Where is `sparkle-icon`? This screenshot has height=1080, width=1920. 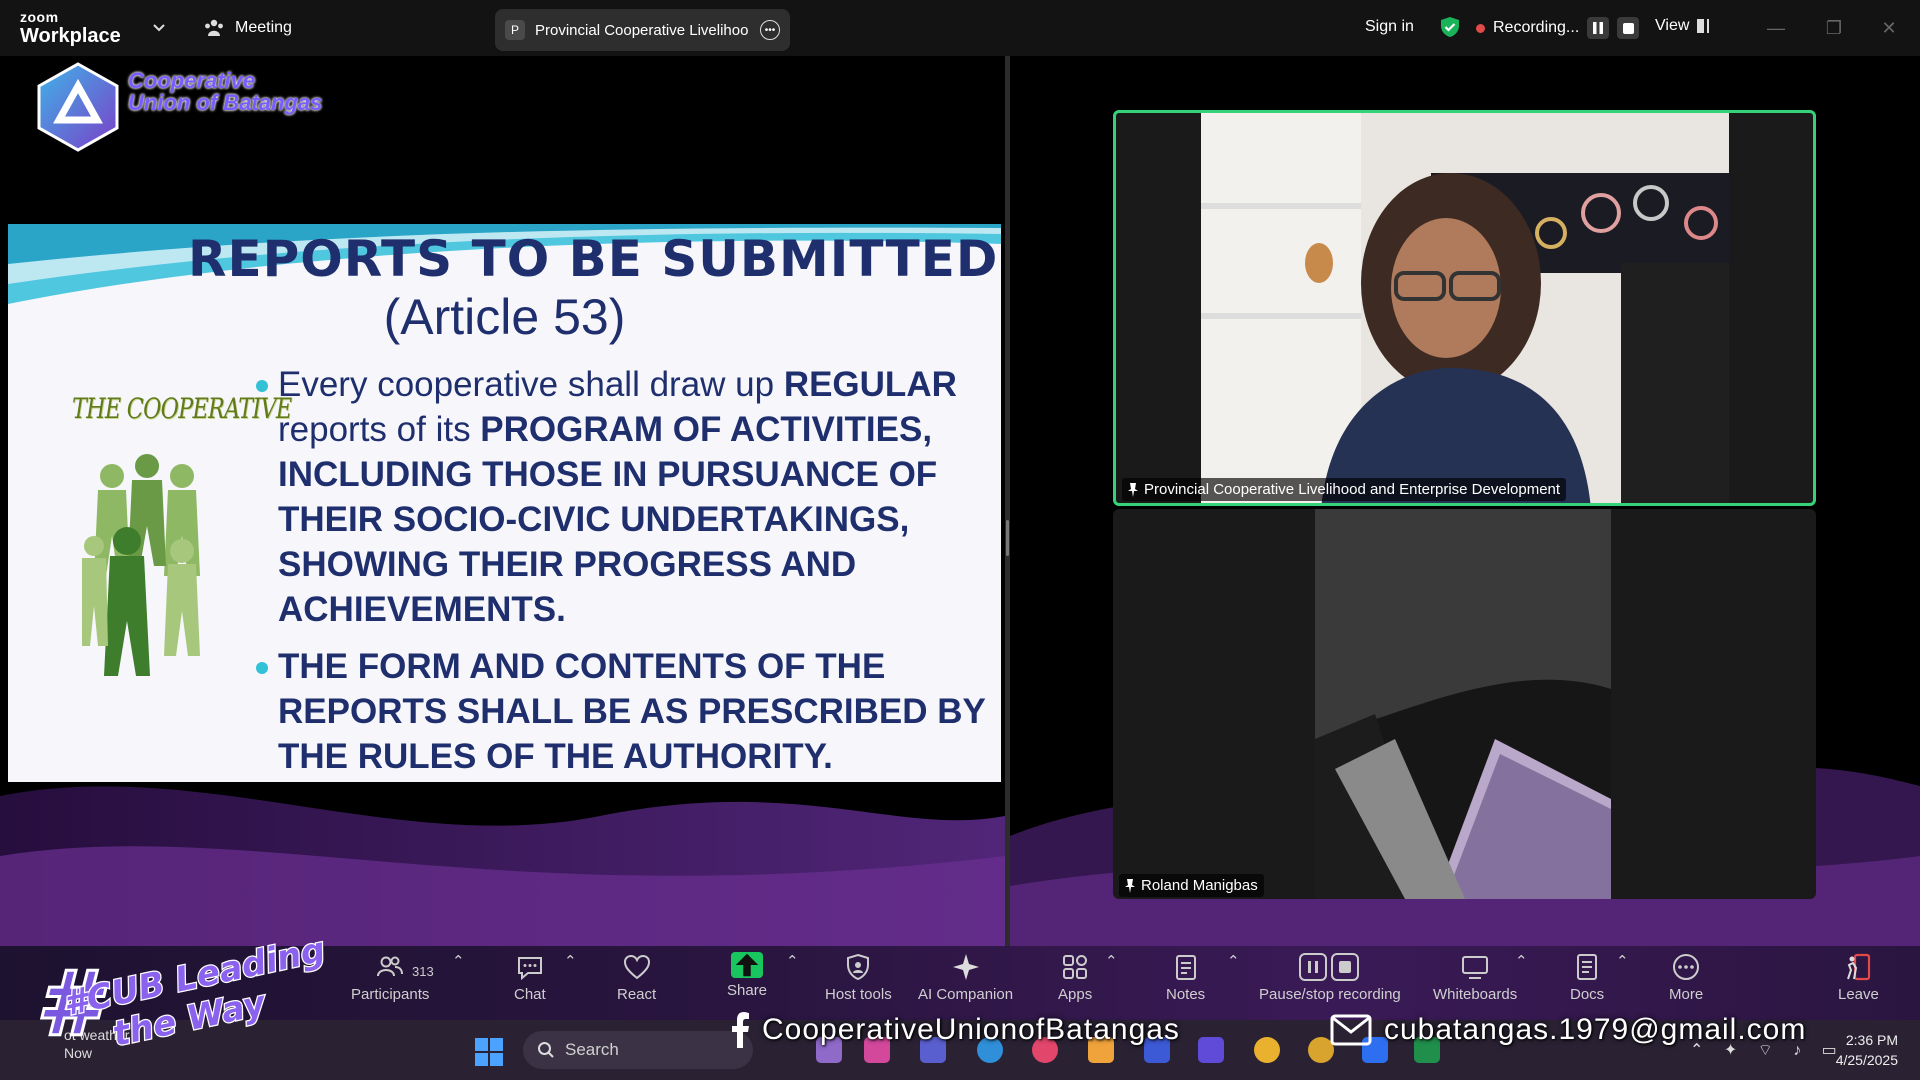 sparkle-icon is located at coordinates (965, 967).